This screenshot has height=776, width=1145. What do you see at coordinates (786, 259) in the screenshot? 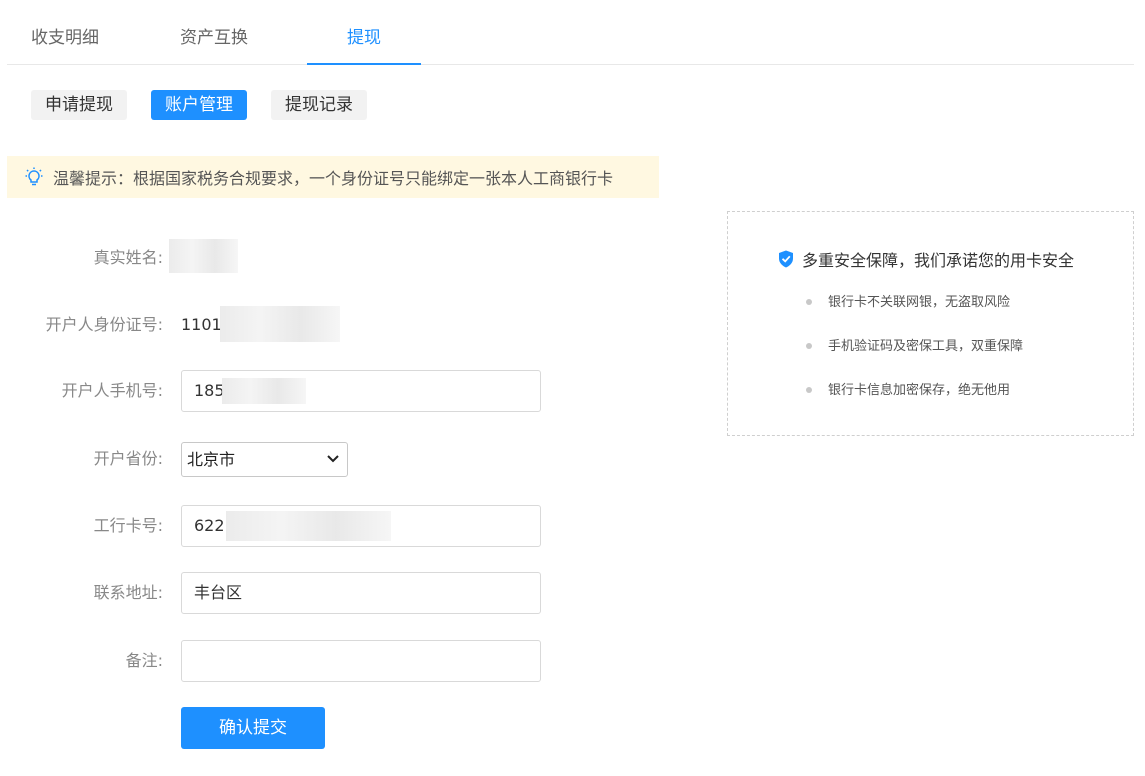
I see `shield-check-icon` at bounding box center [786, 259].